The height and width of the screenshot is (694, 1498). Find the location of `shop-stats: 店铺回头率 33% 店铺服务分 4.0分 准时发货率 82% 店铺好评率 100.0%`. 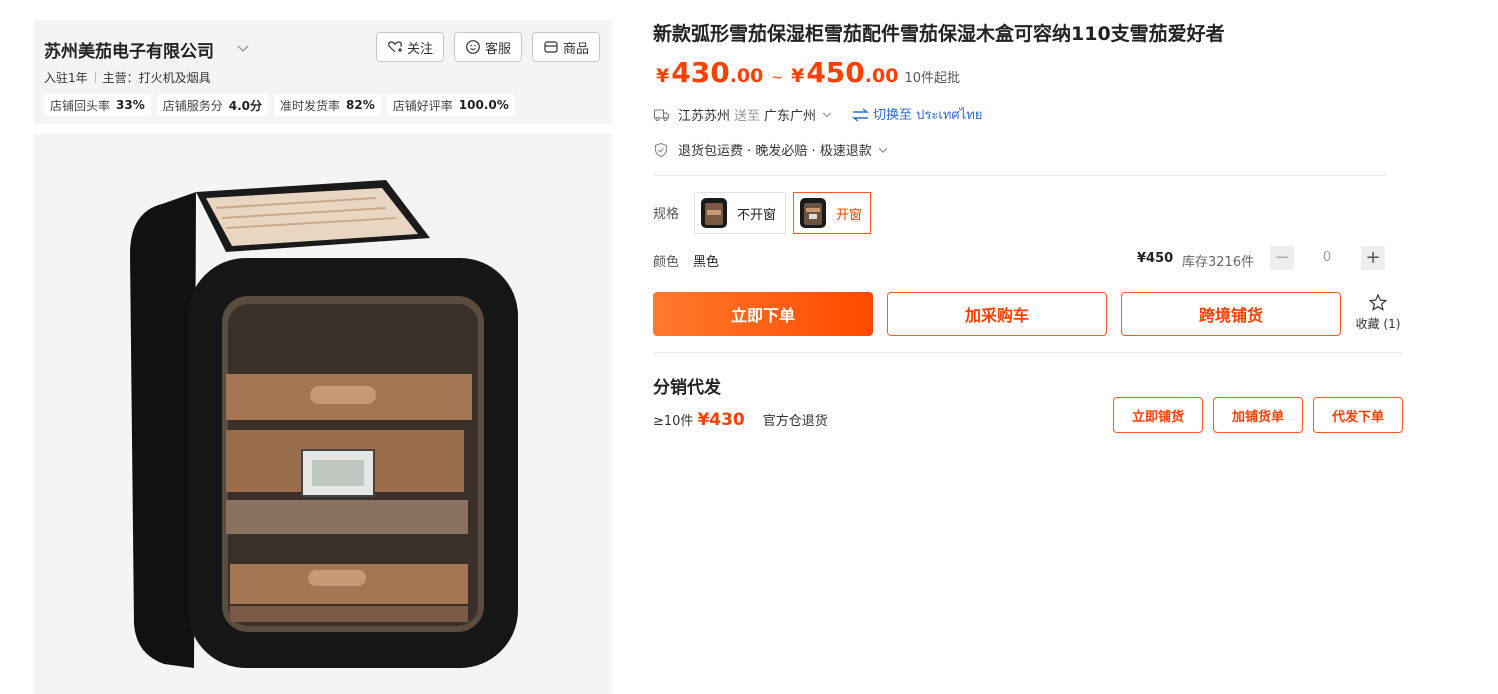

shop-stats: 店铺回头率 33% 店铺服务分 4.0分 准时发货率 82% 店铺好评率 100.0% is located at coordinates (279, 105).